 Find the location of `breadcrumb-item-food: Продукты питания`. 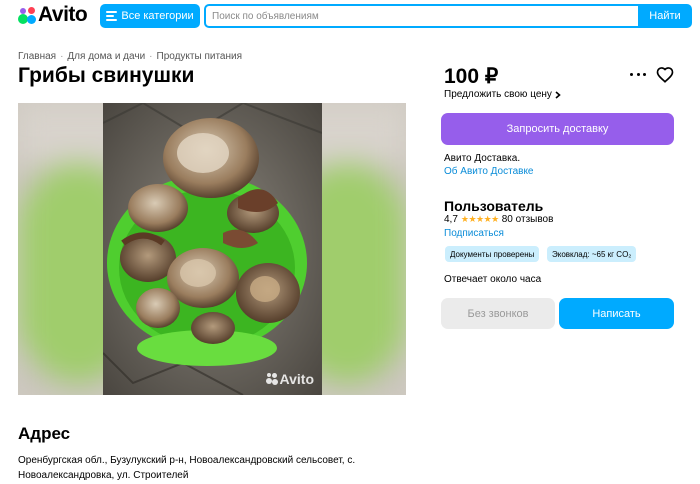

breadcrumb-item-food: Продукты питания is located at coordinates (200, 56).